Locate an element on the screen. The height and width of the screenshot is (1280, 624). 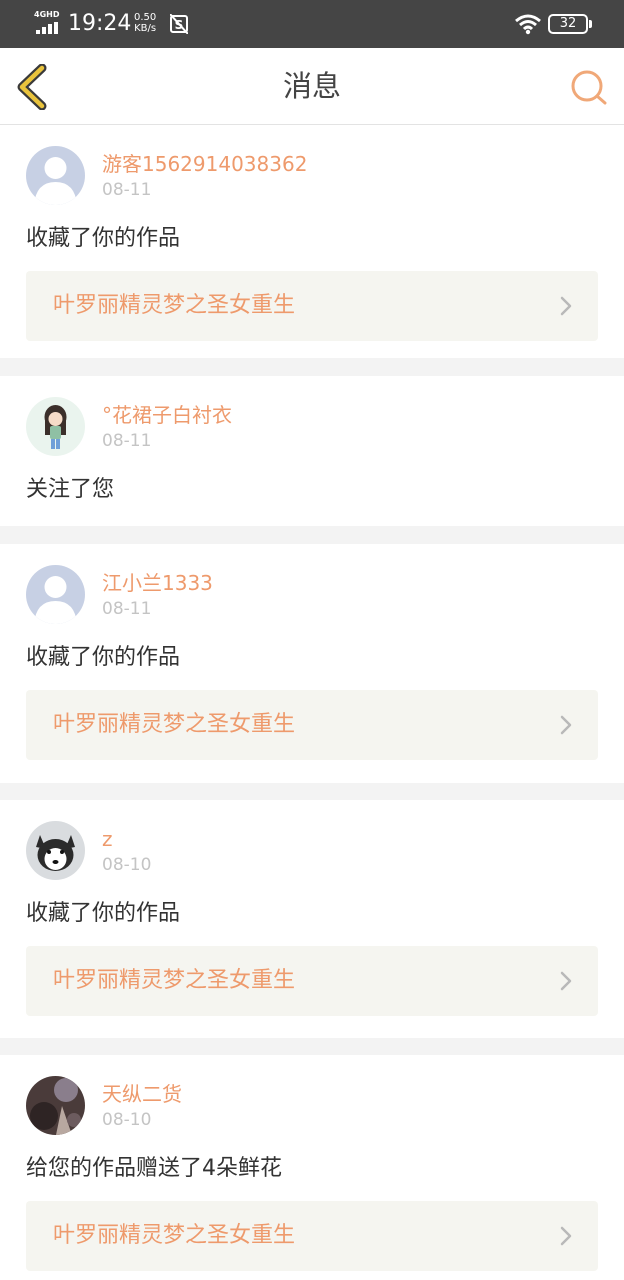
search-icon is located at coordinates (589, 87).